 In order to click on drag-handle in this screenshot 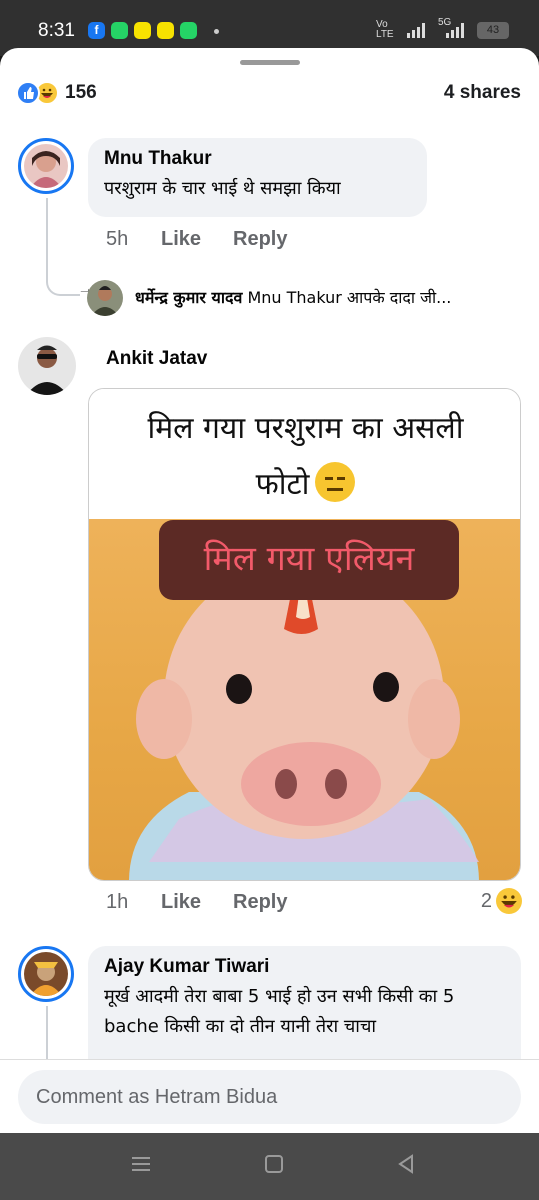, I will do `click(270, 62)`.